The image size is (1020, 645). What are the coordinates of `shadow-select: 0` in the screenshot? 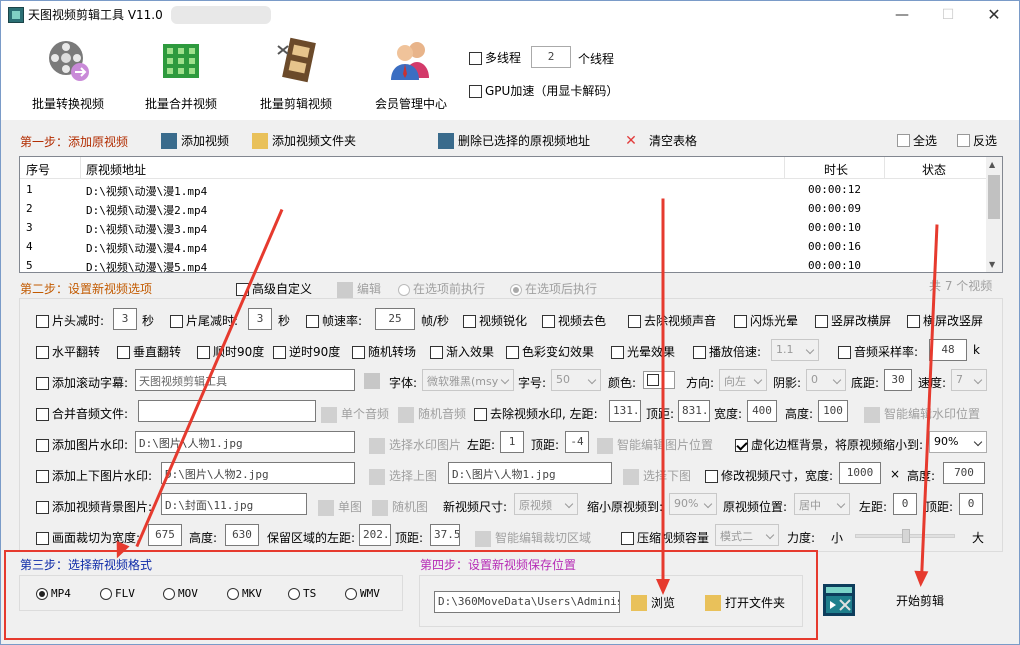 It's located at (826, 380).